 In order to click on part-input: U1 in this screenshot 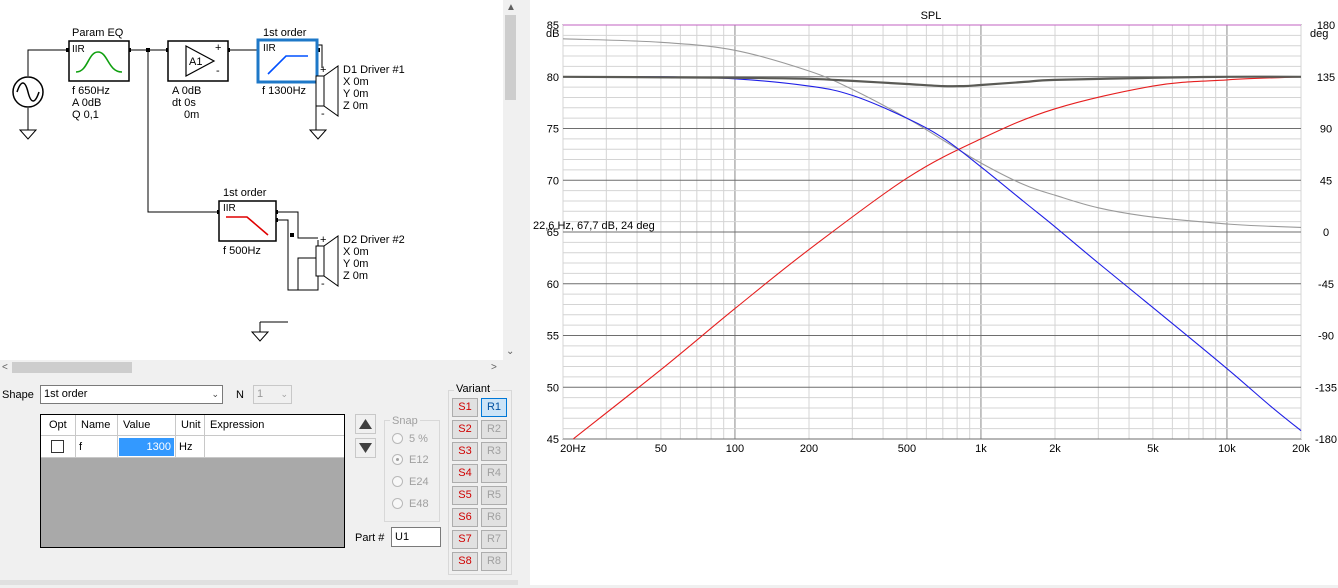, I will do `click(416, 537)`.